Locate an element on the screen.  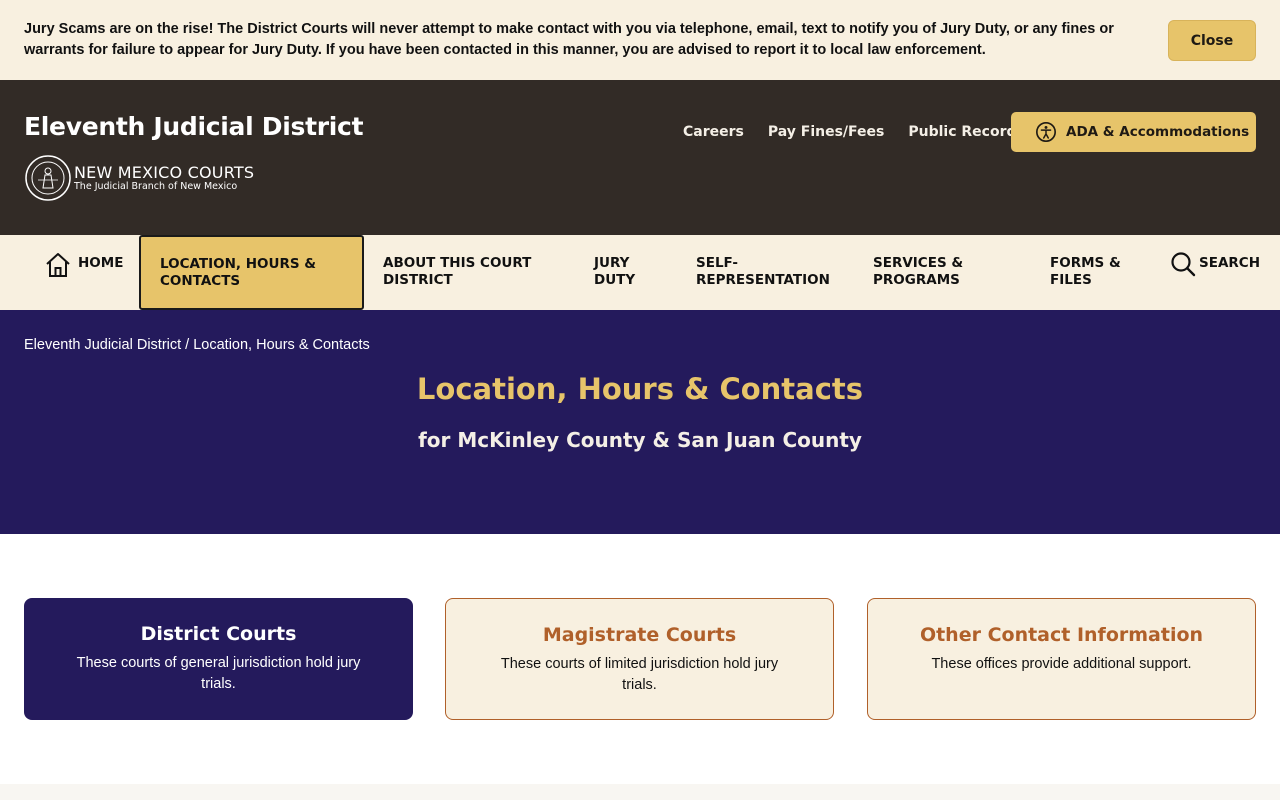
footer-strip is located at coordinates (640, 792).